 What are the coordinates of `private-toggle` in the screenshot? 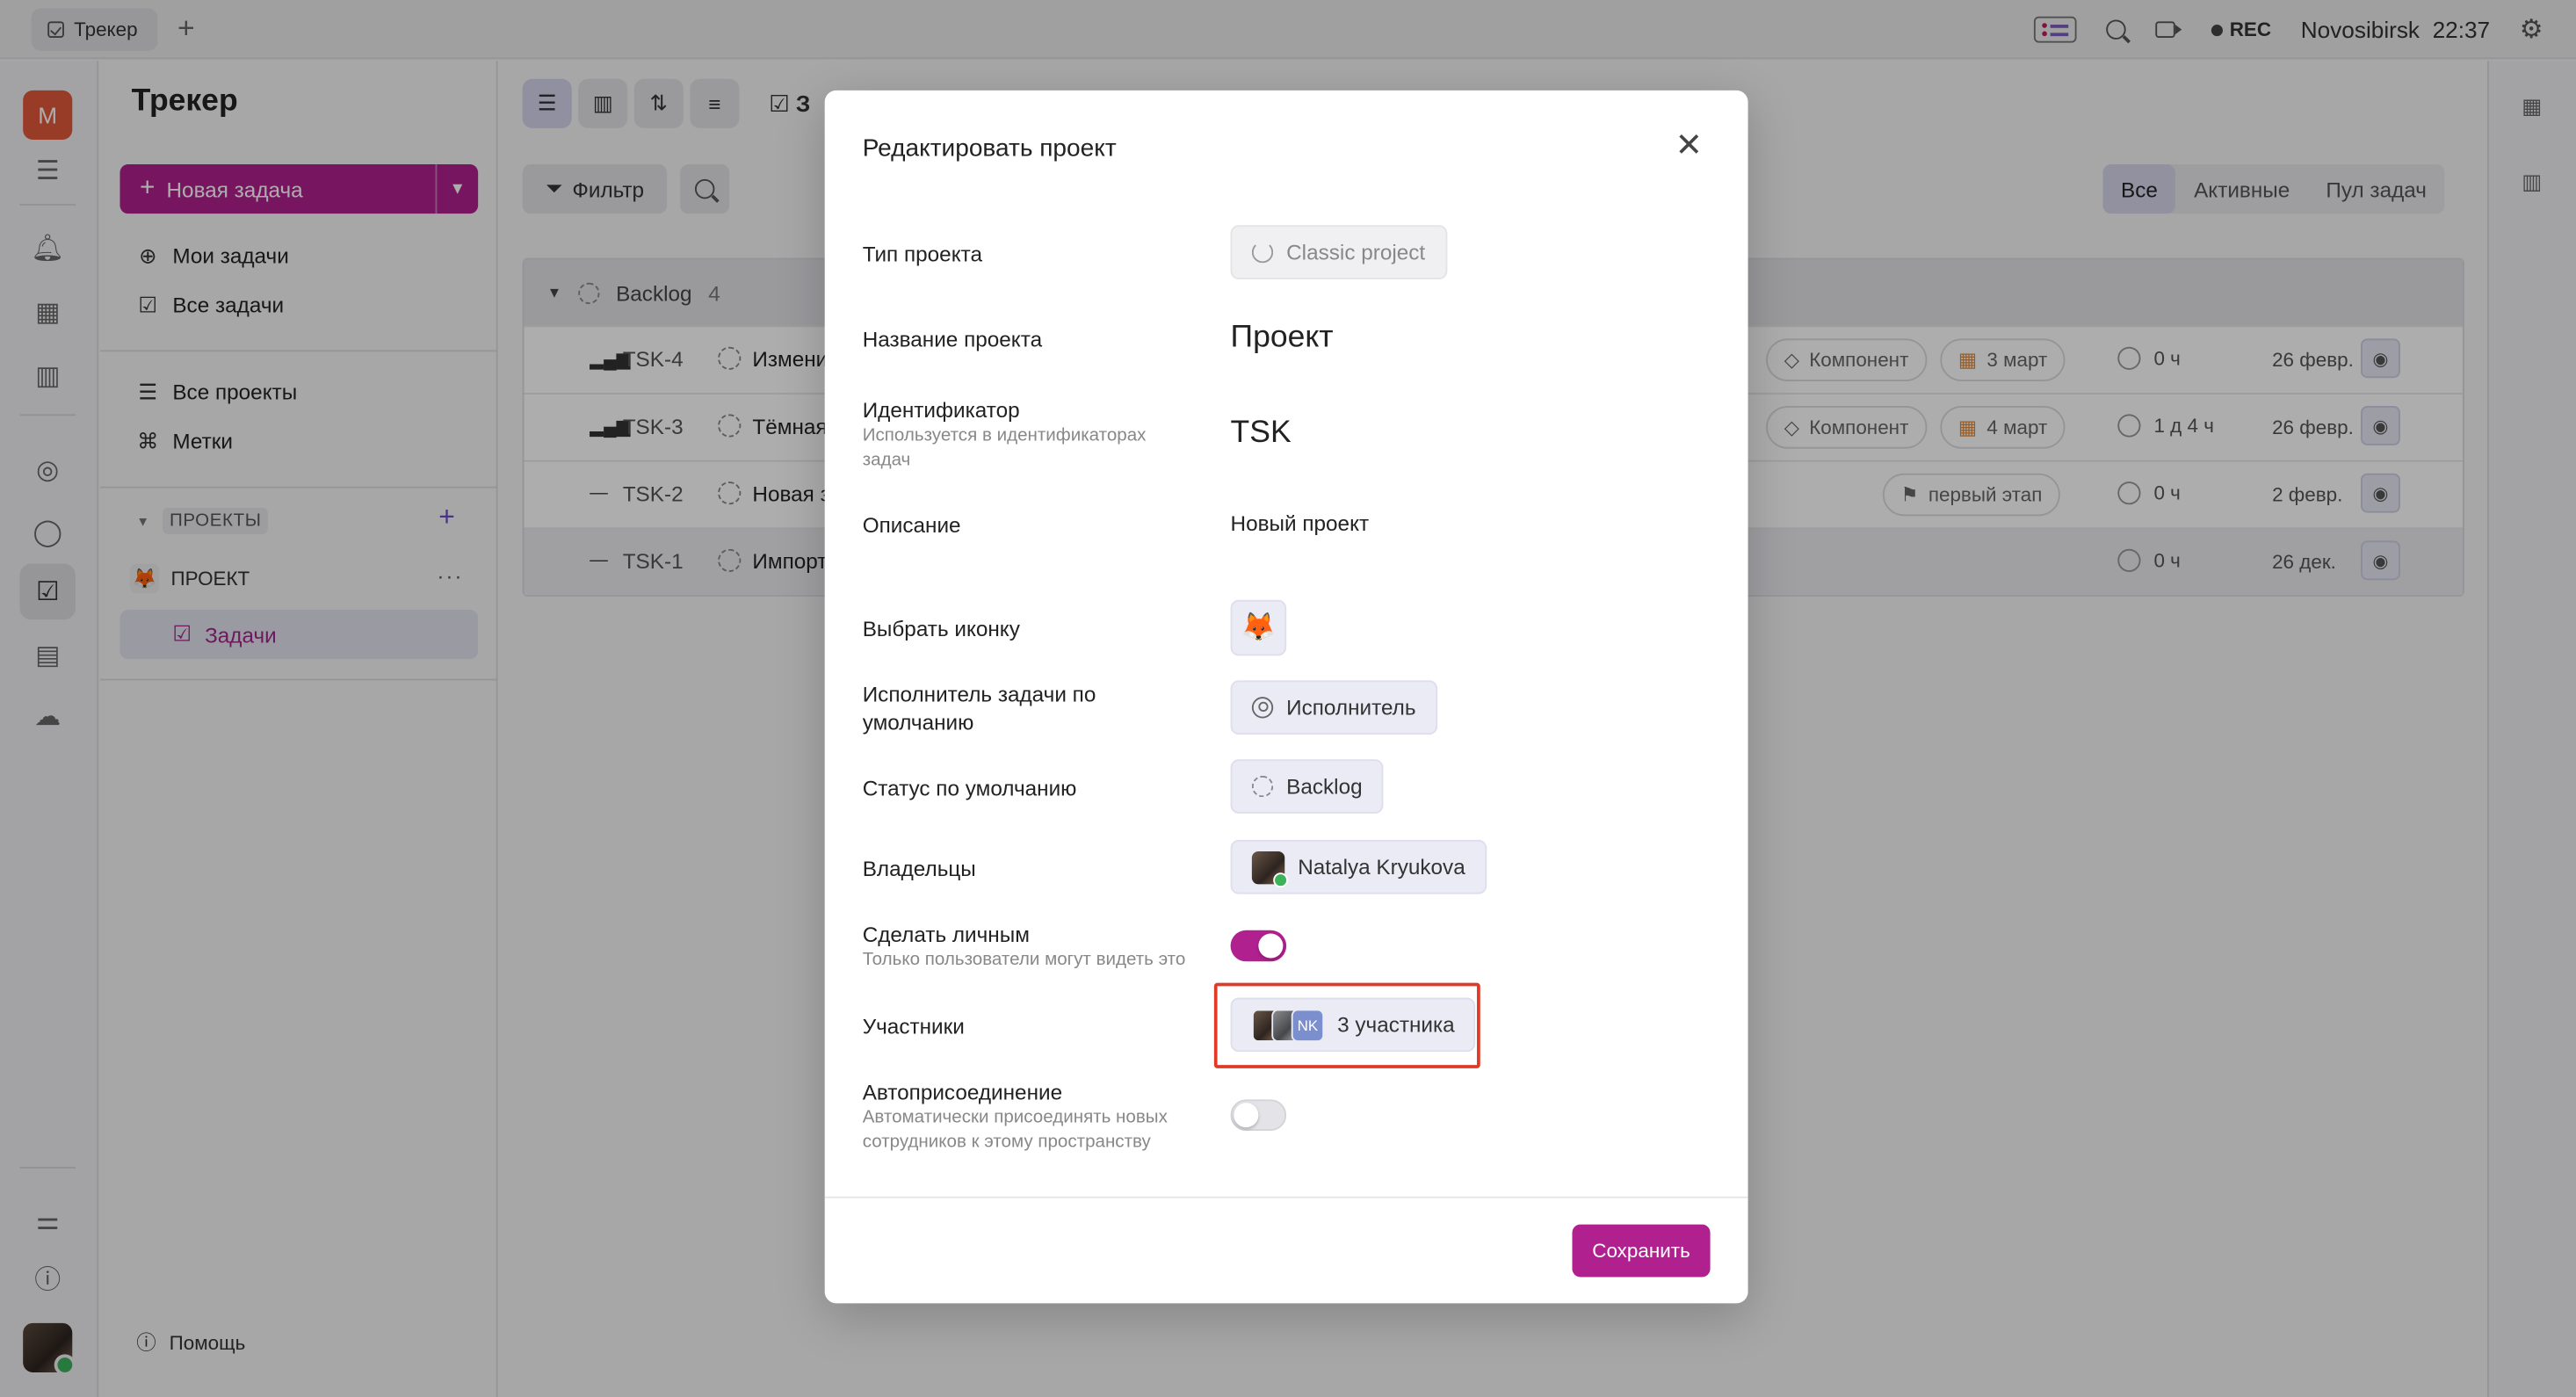 It's located at (1258, 946).